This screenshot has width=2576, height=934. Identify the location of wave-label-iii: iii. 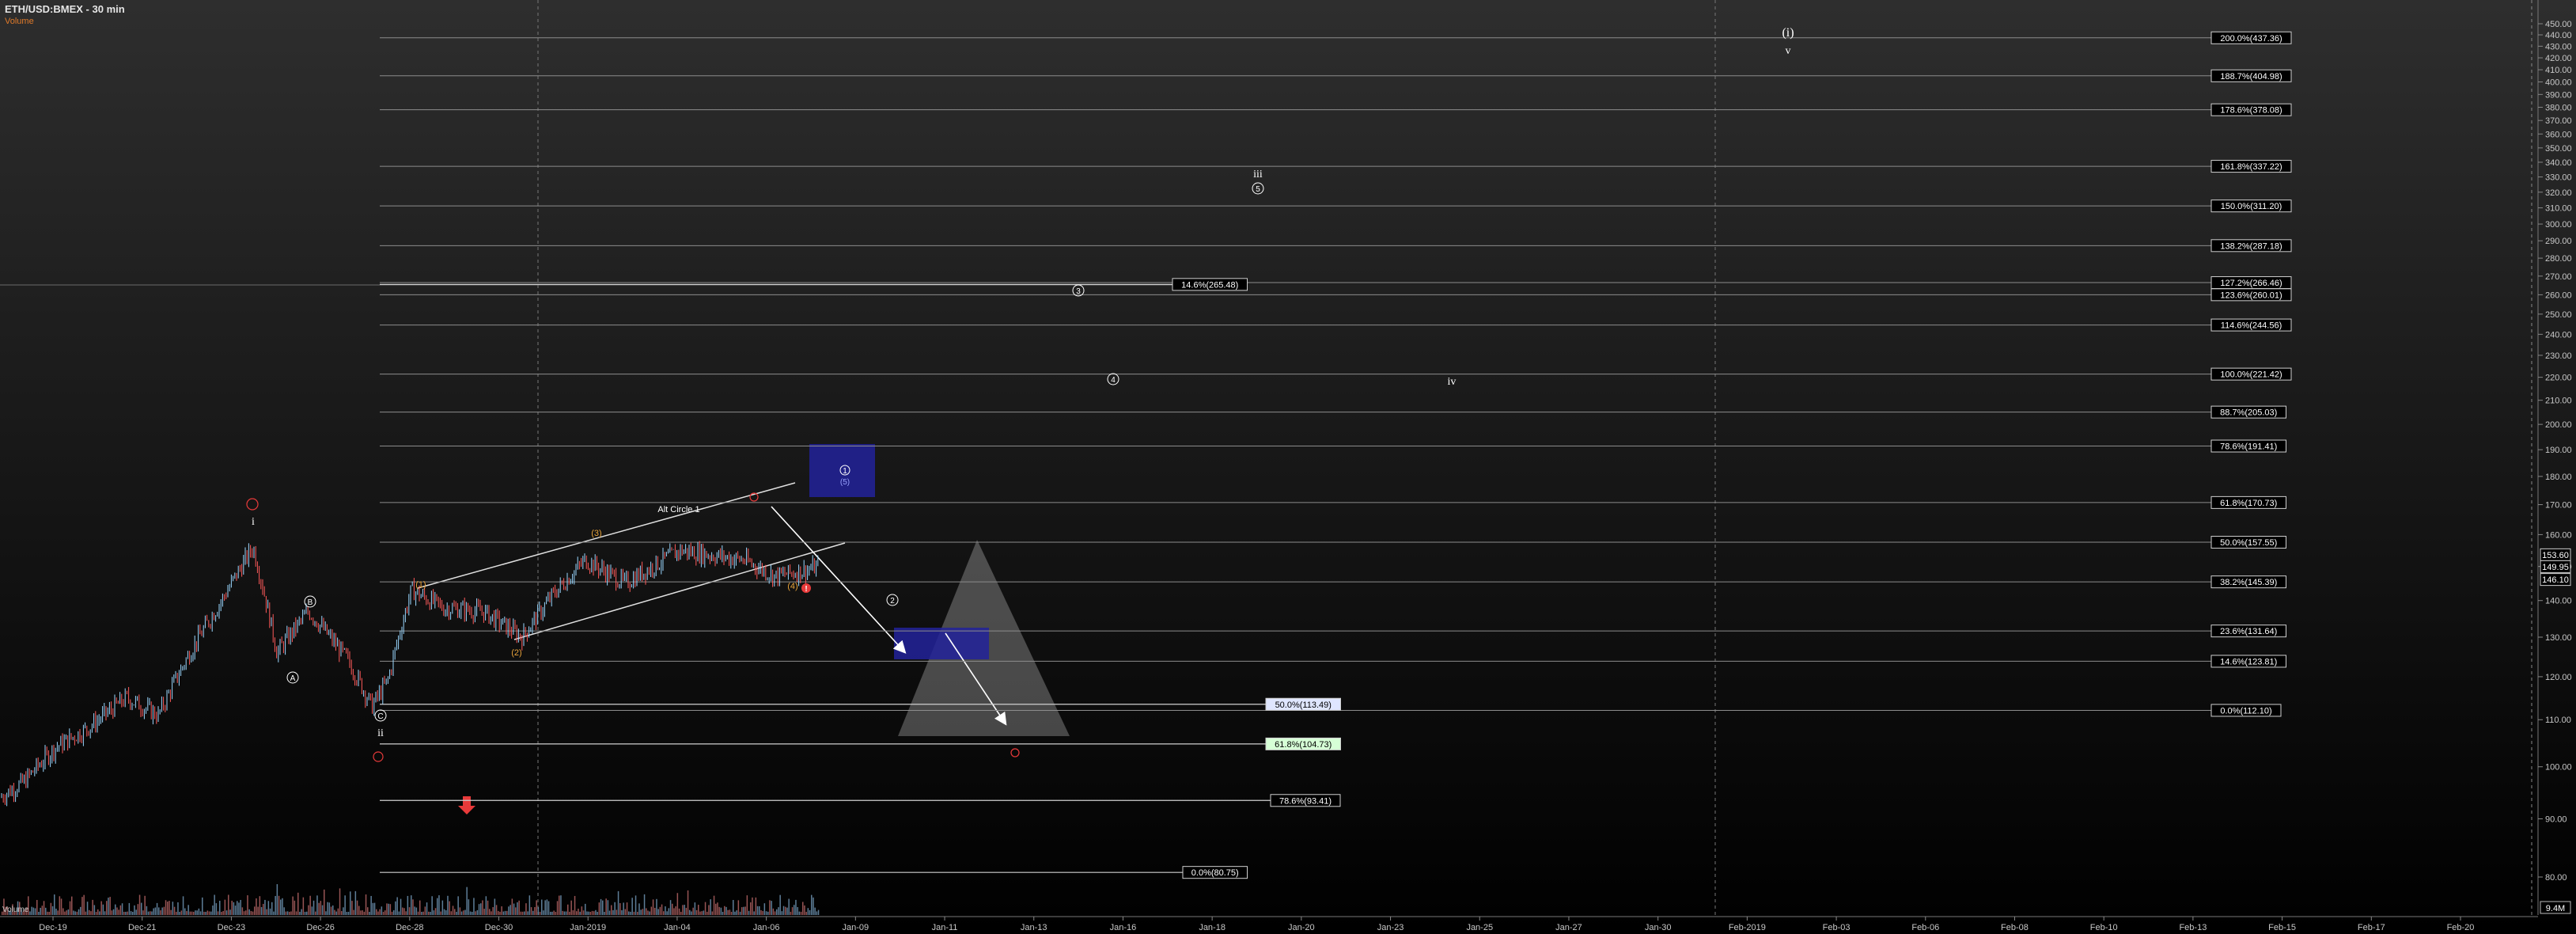
(1258, 174).